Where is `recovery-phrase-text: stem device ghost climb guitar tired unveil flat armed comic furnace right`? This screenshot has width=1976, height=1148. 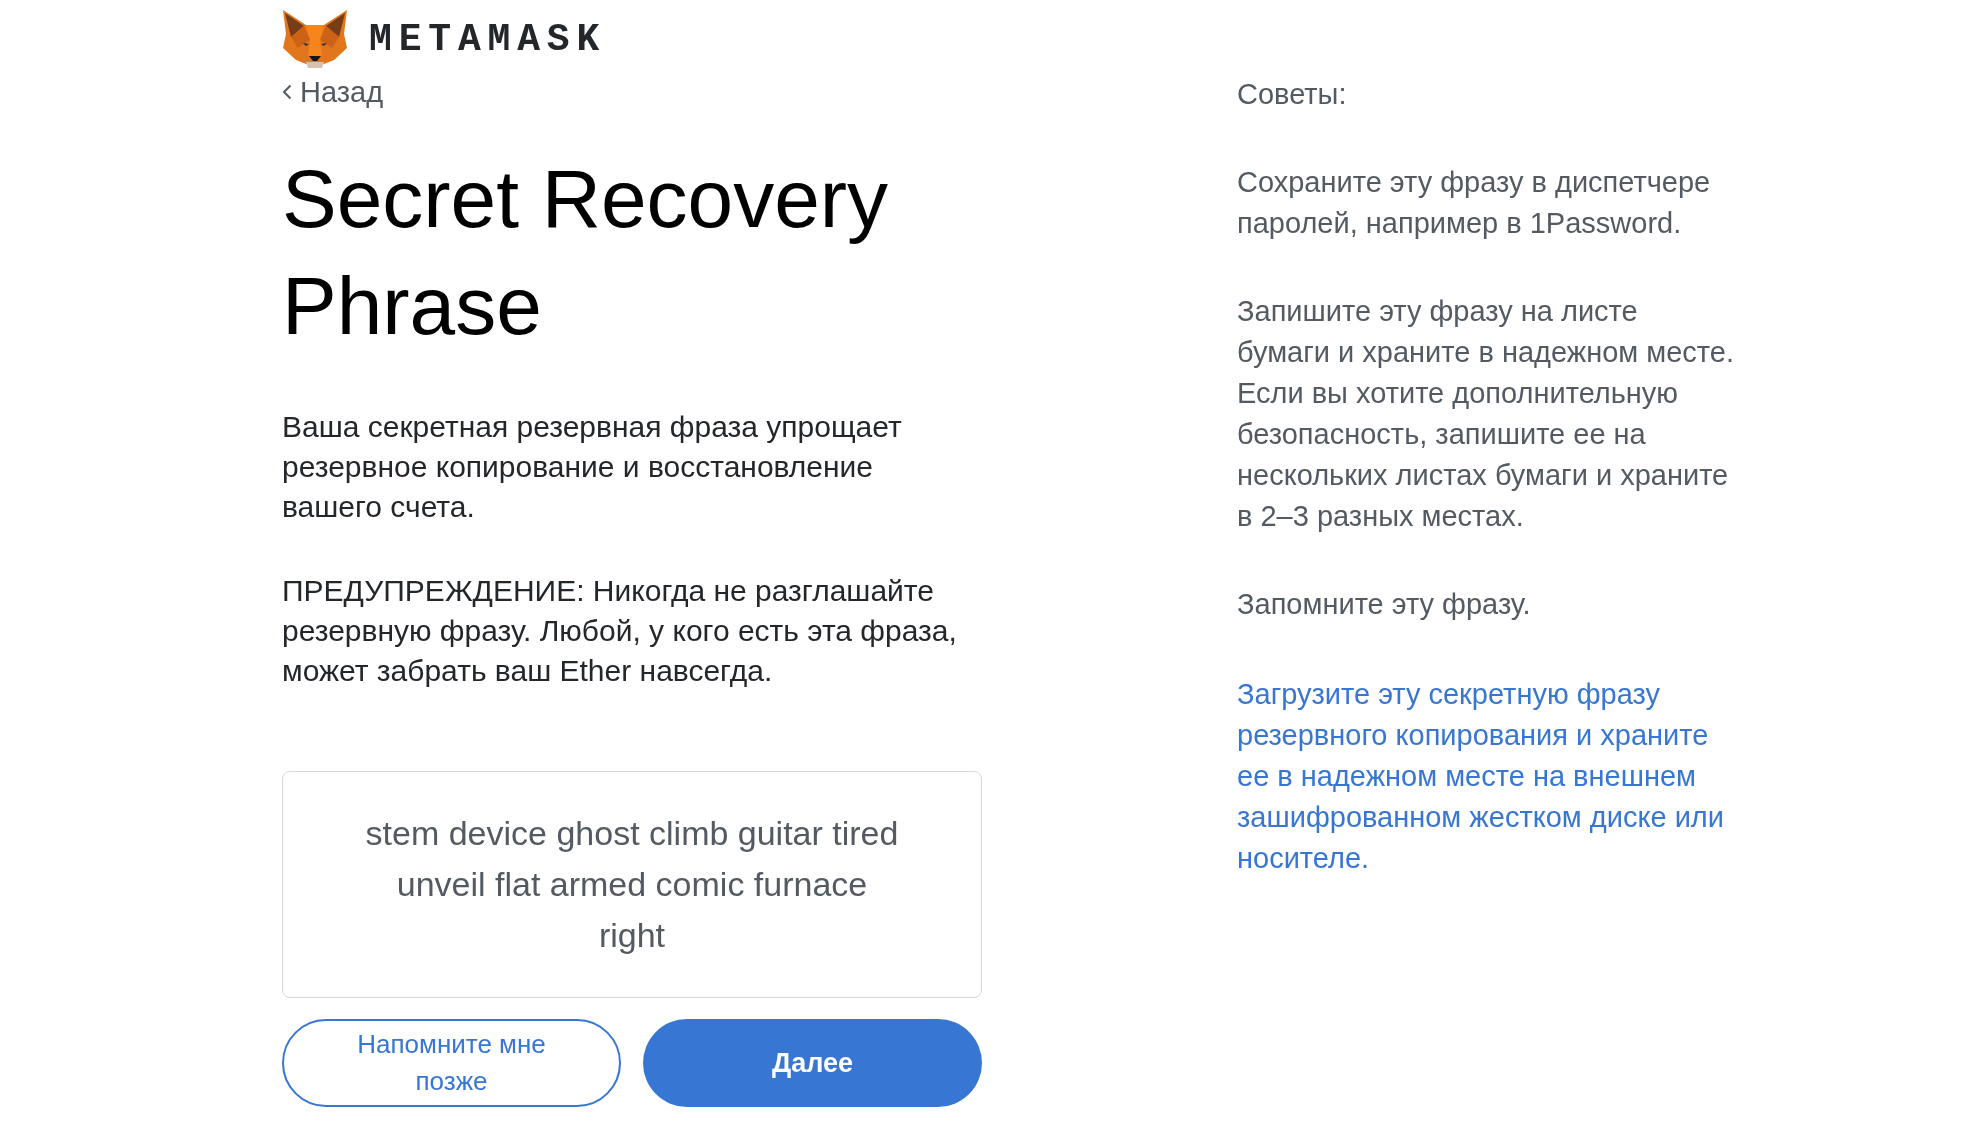
recovery-phrase-text: stem device ghost climb guitar tired unveil flat armed comic furnace right is located at coordinates (632, 884).